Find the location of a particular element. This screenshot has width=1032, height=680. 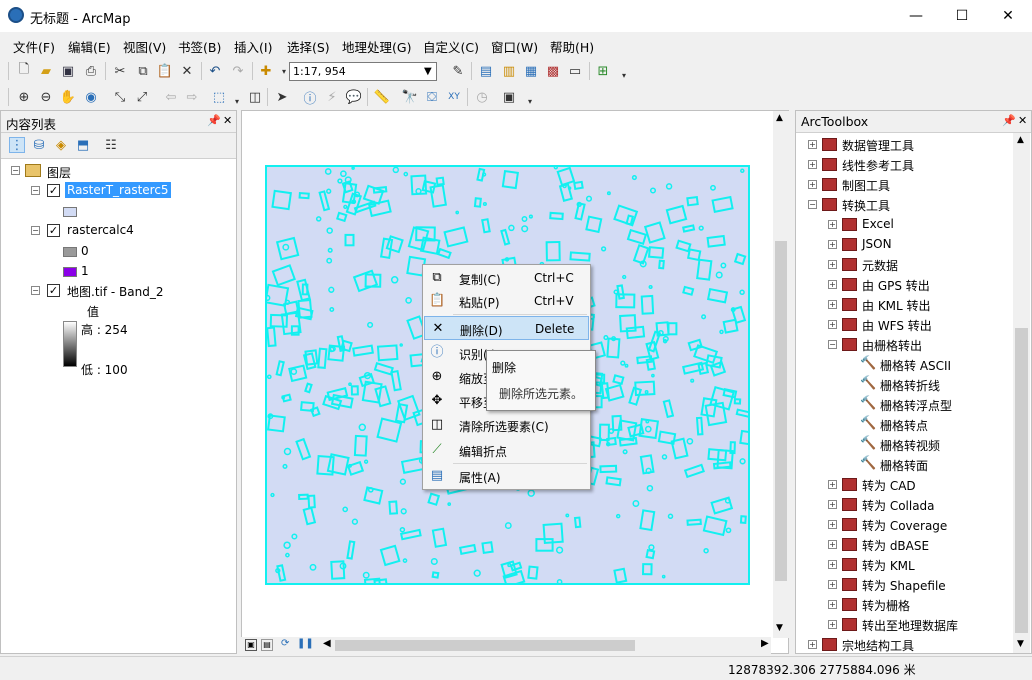

scale-dropdown-icon: ▼ is located at coordinates (428, 71).